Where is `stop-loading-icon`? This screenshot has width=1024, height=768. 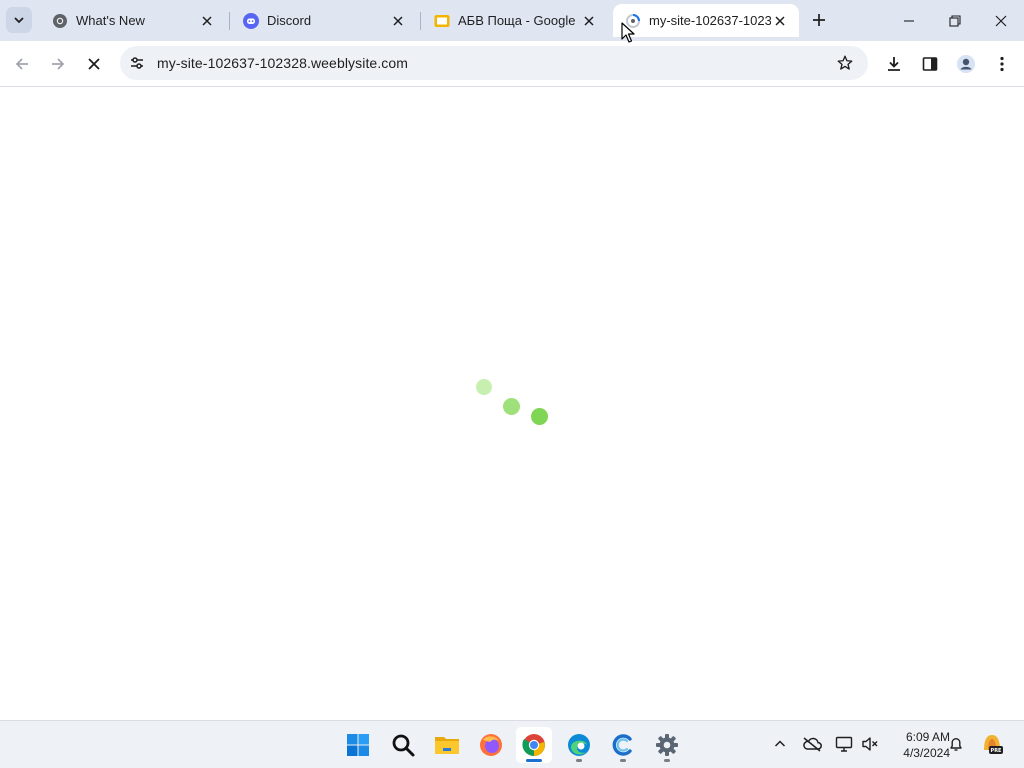
stop-loading-icon is located at coordinates (94, 64).